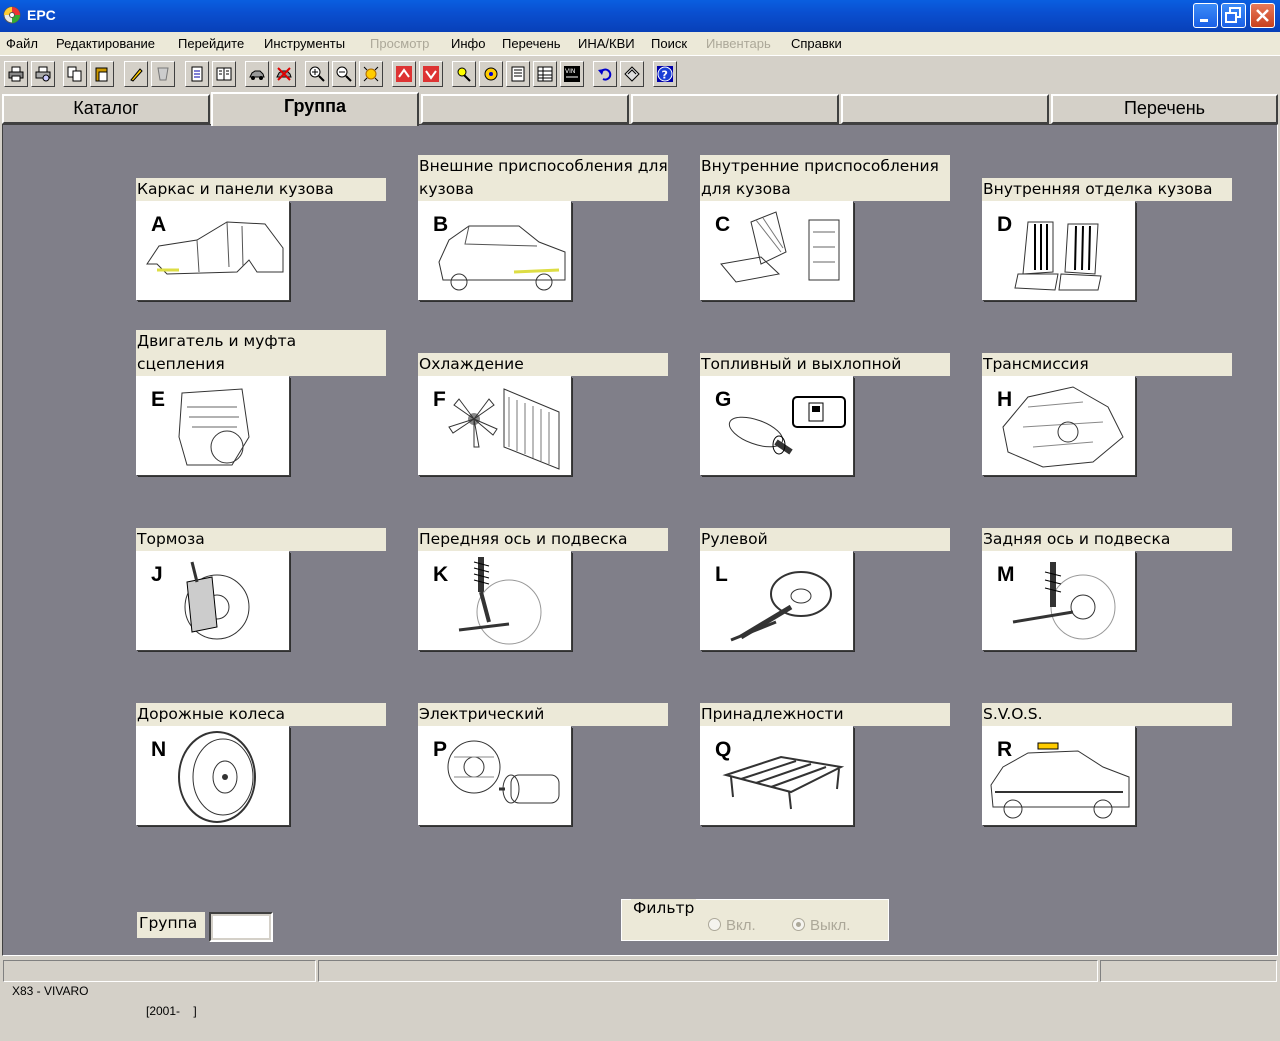  What do you see at coordinates (468, 43) in the screenshot?
I see `menu-info: Инфо` at bounding box center [468, 43].